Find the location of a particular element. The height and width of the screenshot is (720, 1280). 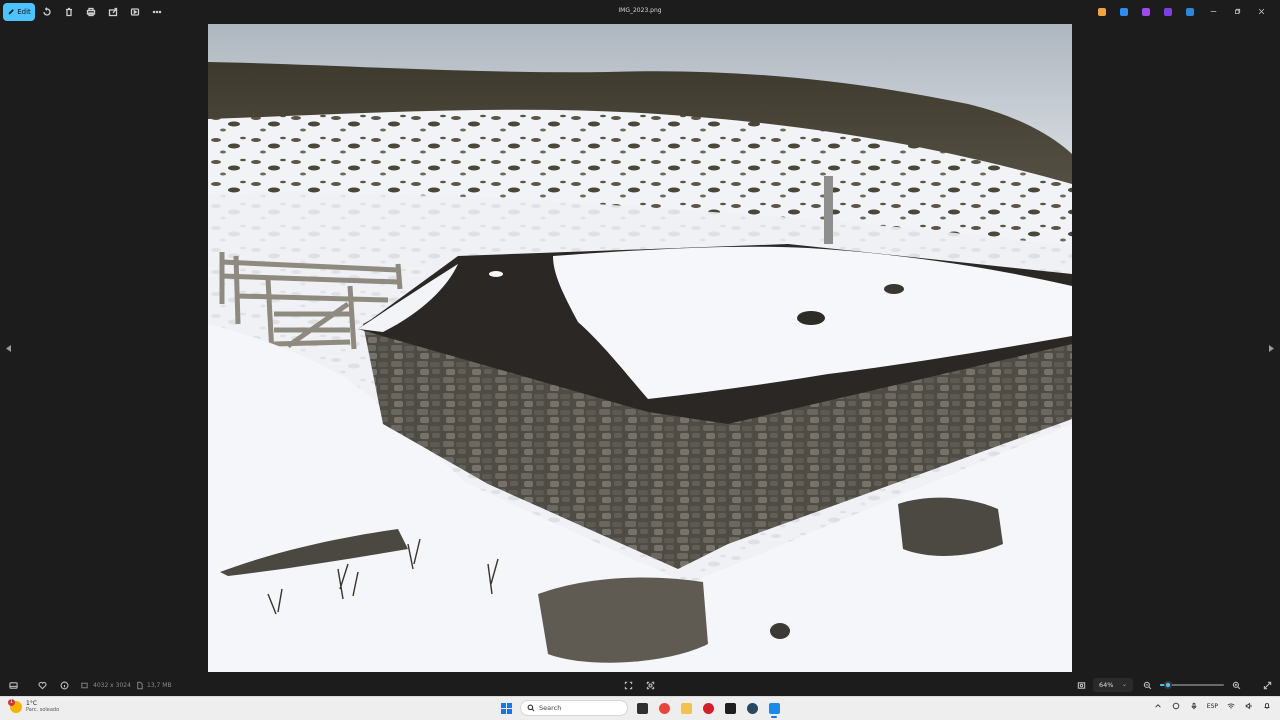

actual-size-icon is located at coordinates (650, 685).